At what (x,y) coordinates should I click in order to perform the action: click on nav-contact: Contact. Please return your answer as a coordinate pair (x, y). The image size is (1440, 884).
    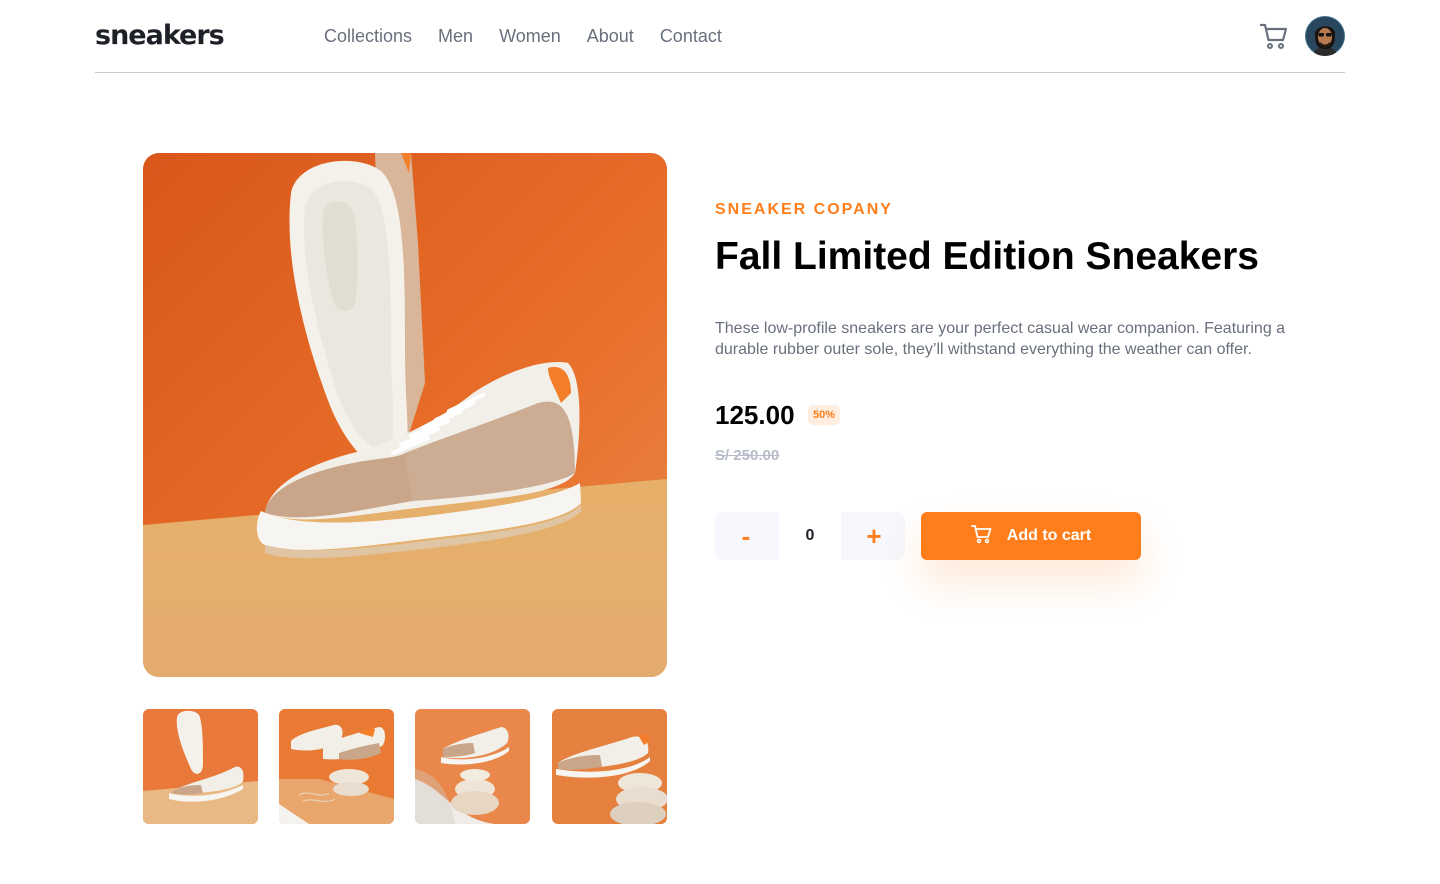
    Looking at the image, I should click on (691, 36).